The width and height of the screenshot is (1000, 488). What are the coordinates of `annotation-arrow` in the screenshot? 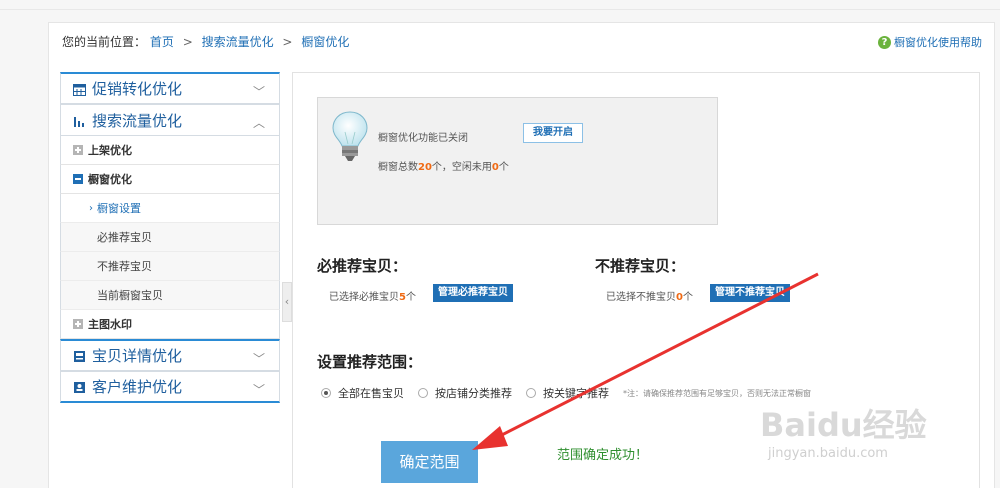 It's located at (645, 361).